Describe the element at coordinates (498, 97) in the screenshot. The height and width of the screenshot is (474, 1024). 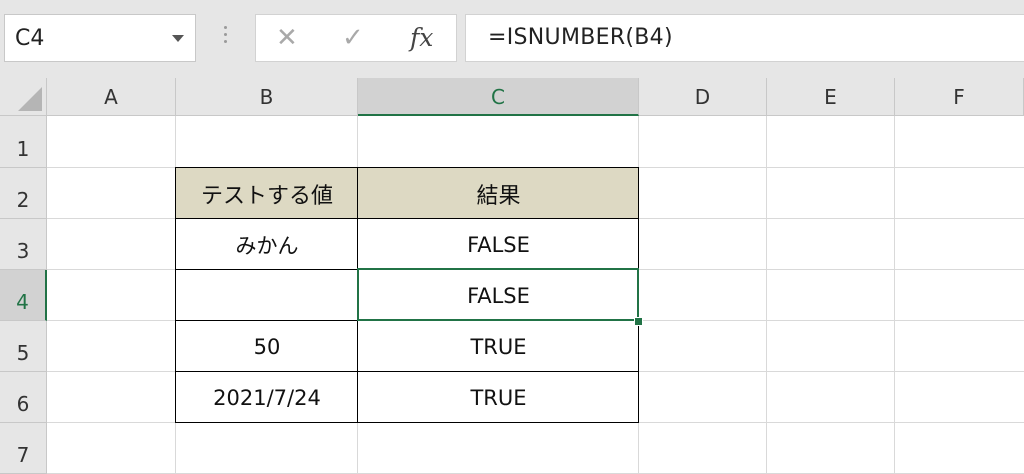
I see `column-header-c: C` at that location.